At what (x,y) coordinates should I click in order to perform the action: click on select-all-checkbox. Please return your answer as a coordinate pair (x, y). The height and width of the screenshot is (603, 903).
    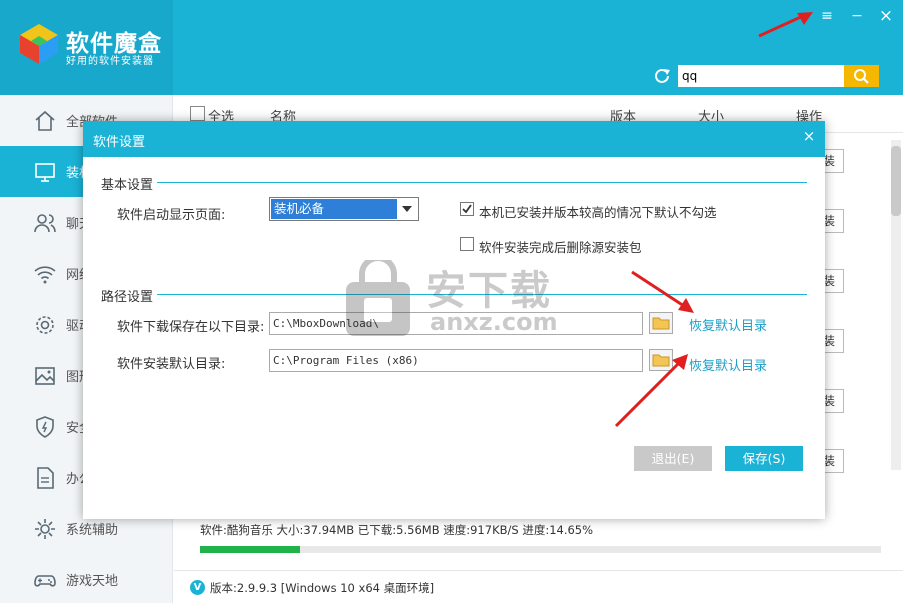
    Looking at the image, I should click on (197, 113).